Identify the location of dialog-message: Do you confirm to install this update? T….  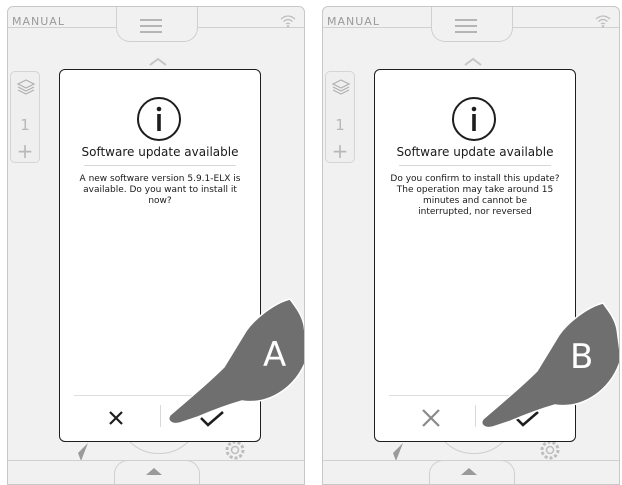
(475, 195).